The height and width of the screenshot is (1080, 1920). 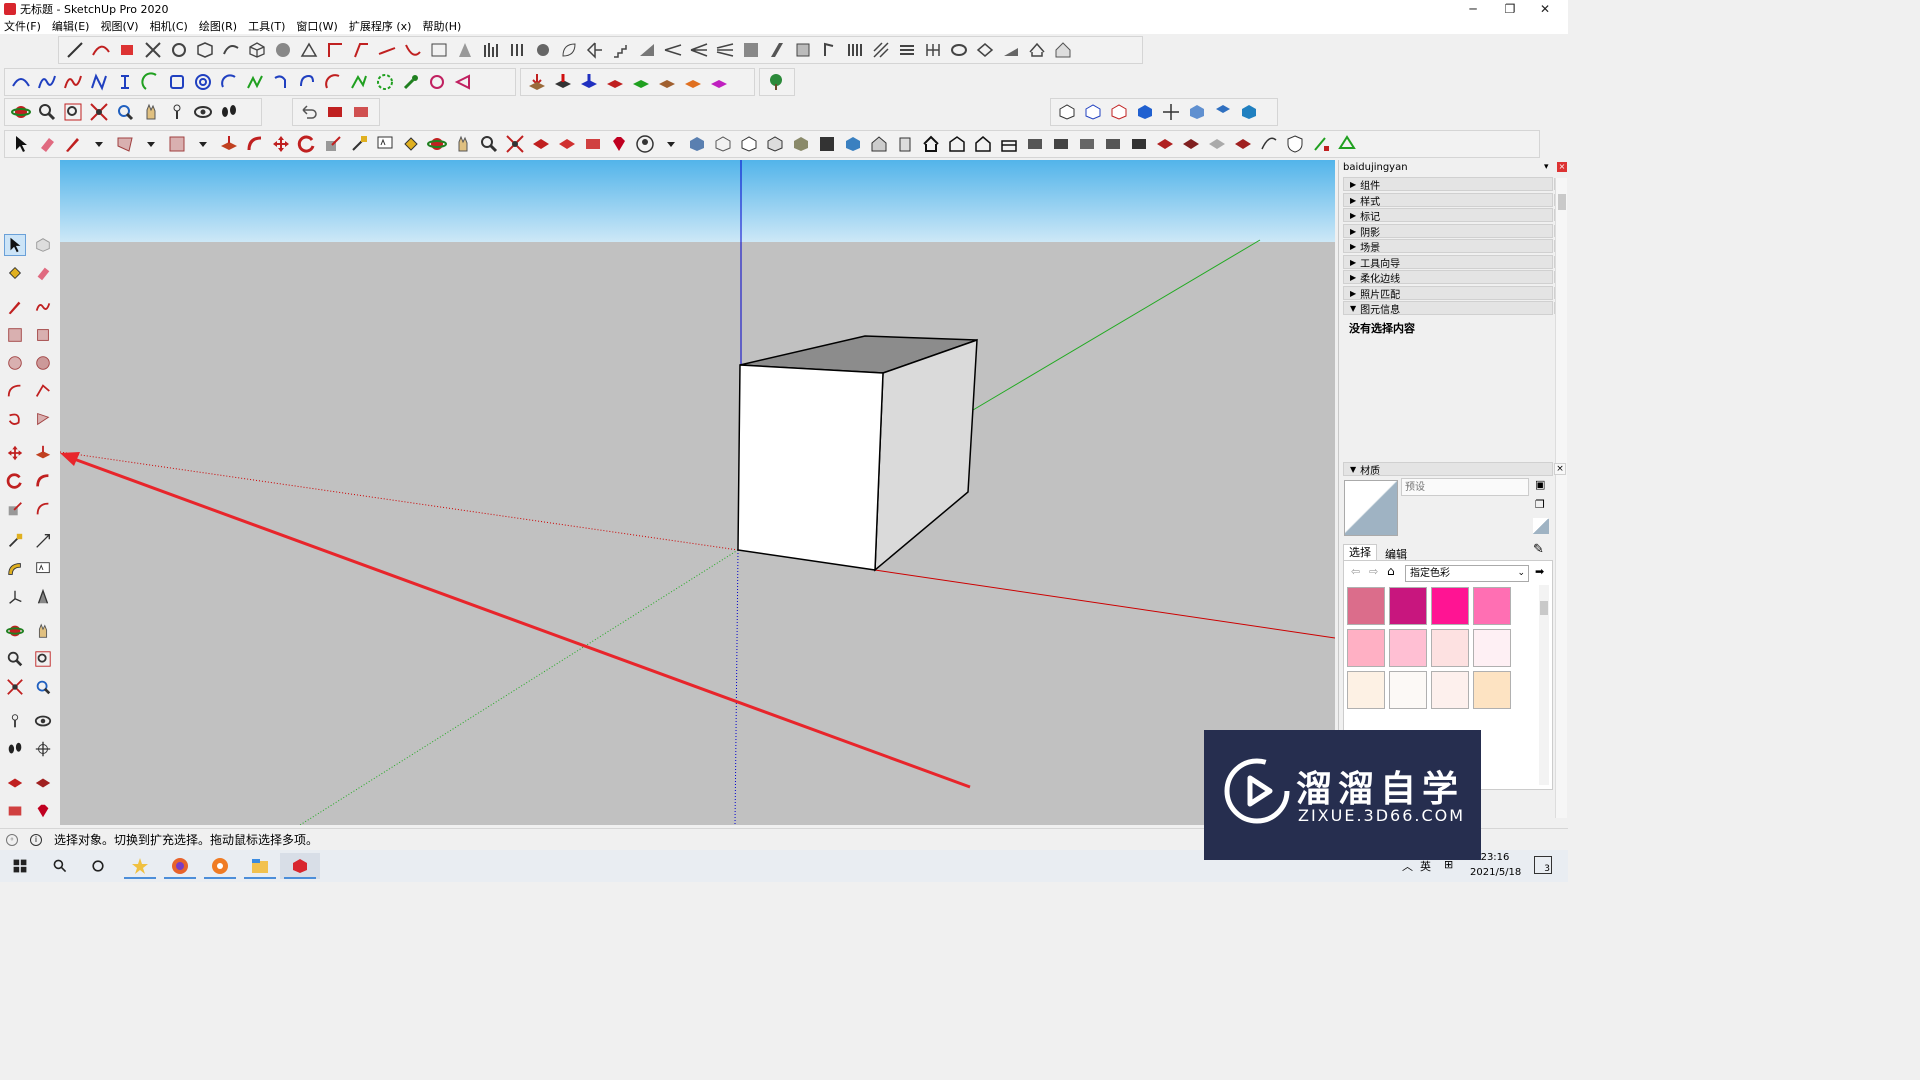 I want to click on zoom-tool-icon, so click(x=489, y=144).